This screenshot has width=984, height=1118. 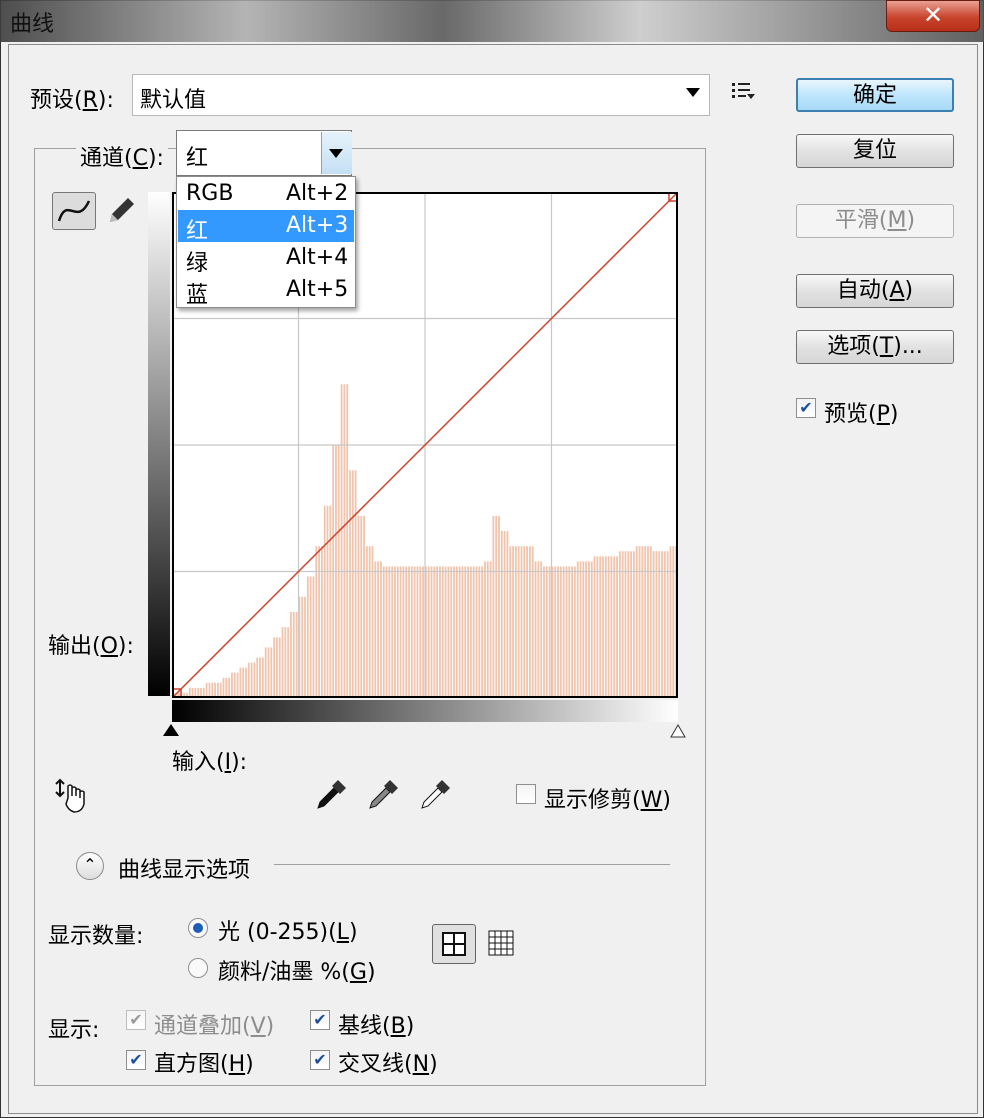 I want to click on curve-options-label: 曲线显示选项, so click(x=184, y=870).